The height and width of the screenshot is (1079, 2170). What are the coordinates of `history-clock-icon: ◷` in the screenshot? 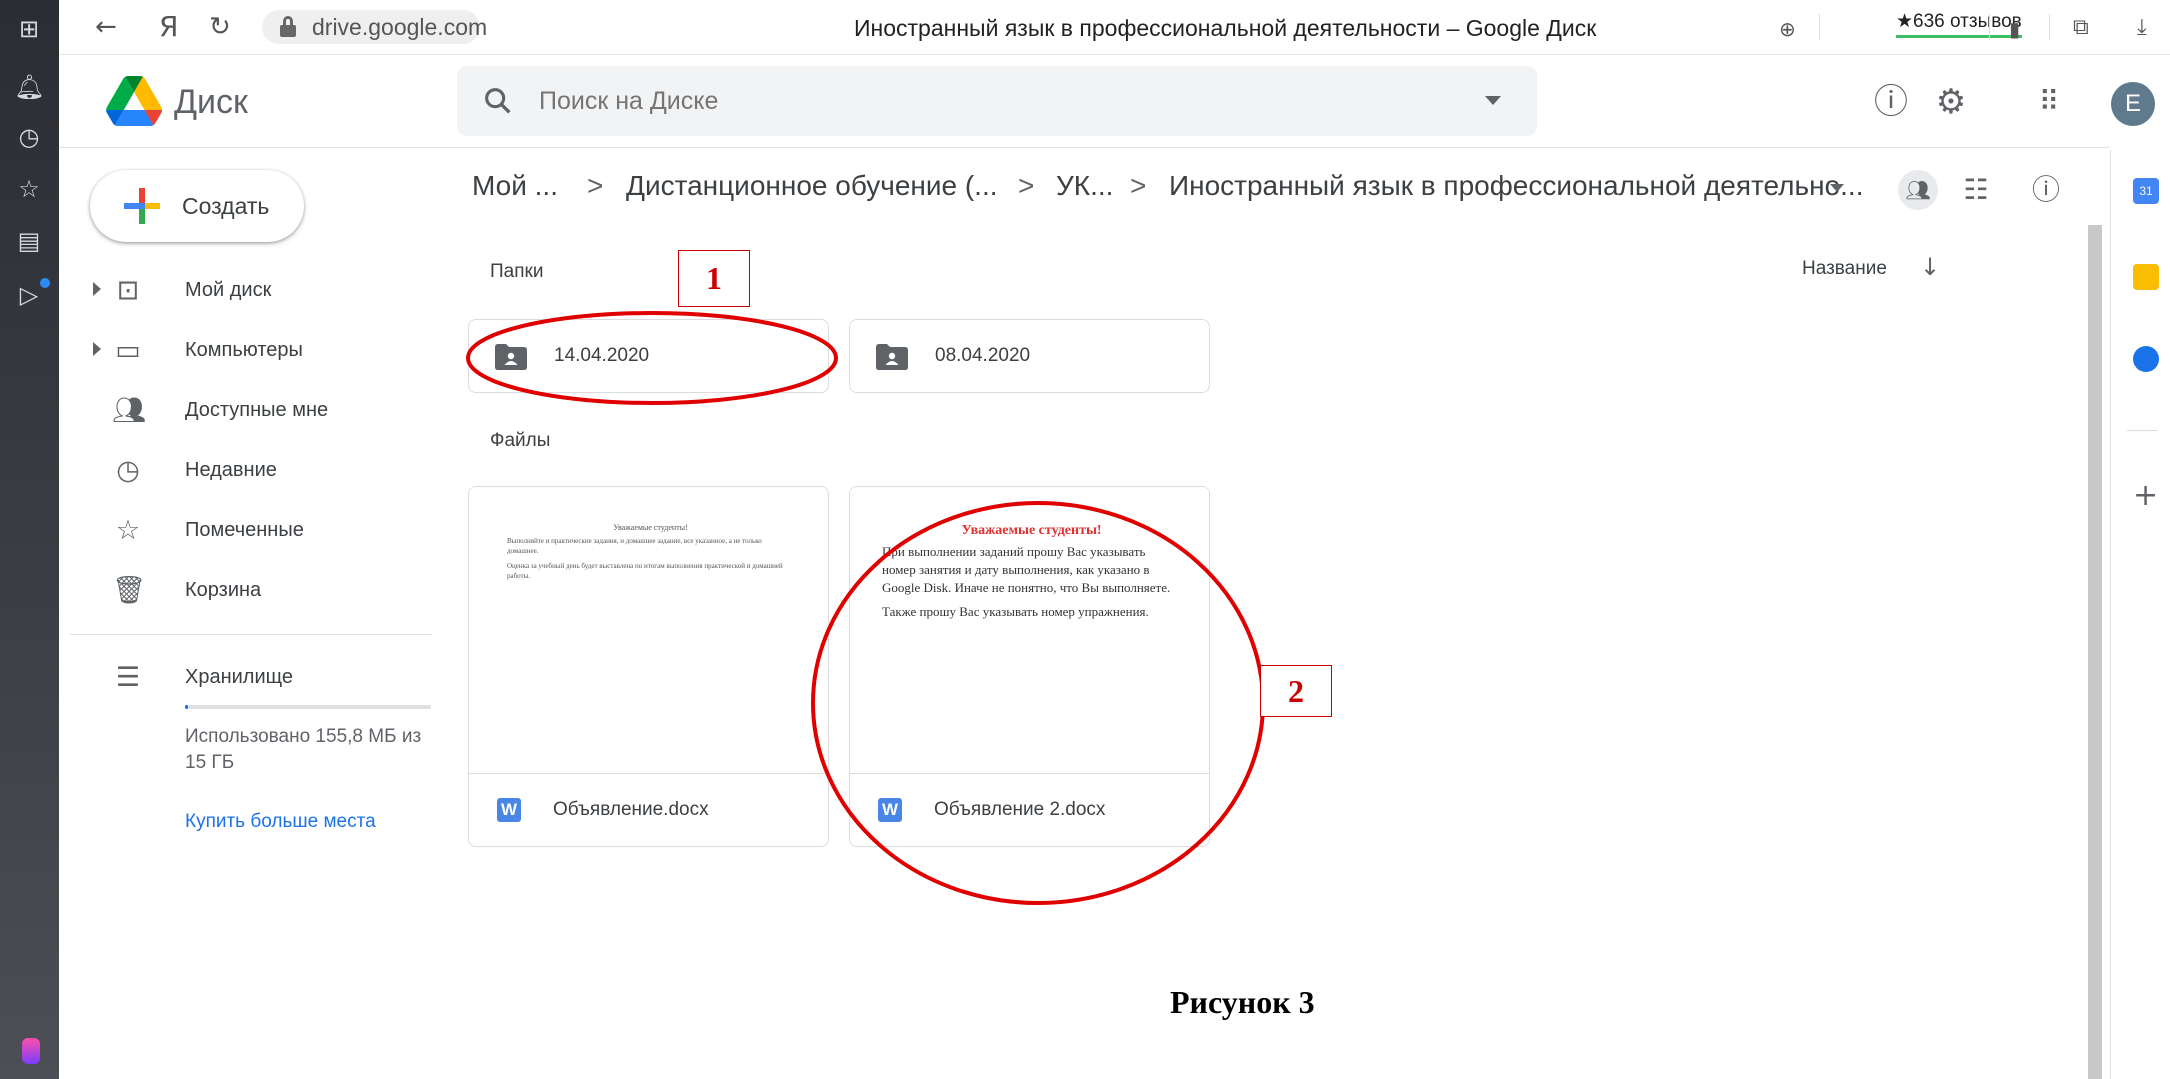 It's located at (29, 137).